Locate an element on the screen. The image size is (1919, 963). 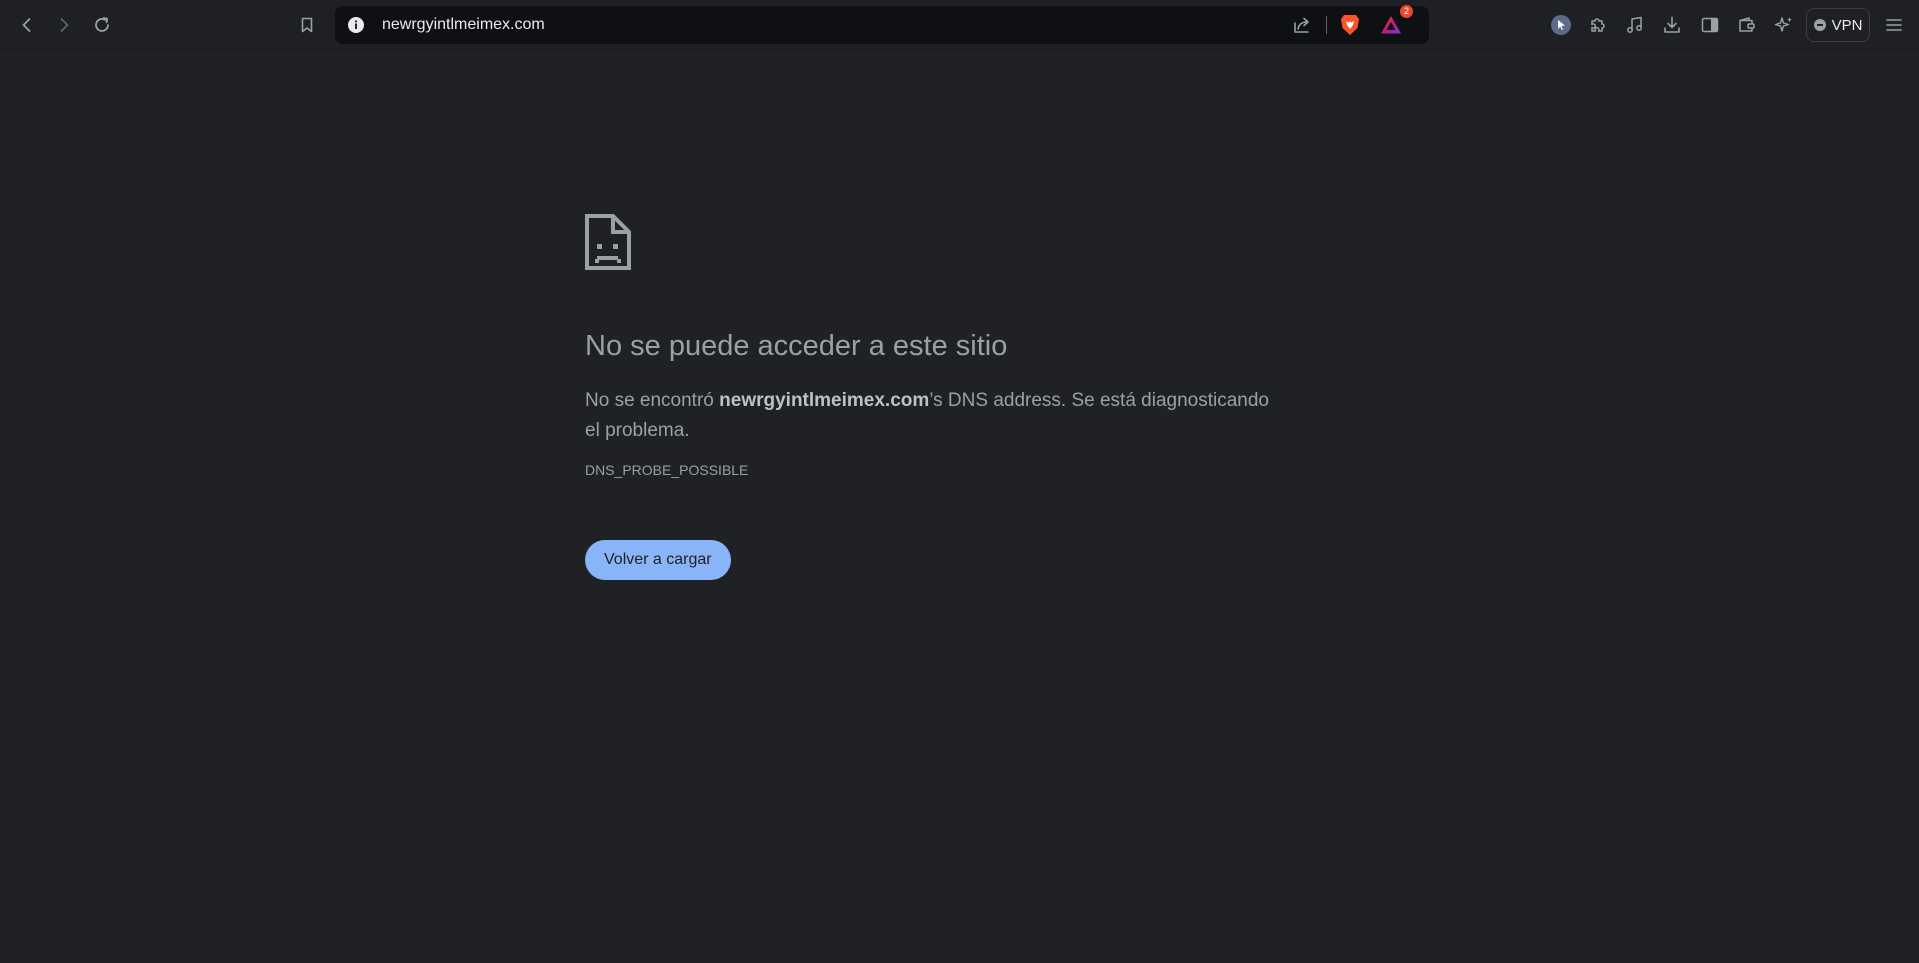
downloads-button is located at coordinates (1672, 25).